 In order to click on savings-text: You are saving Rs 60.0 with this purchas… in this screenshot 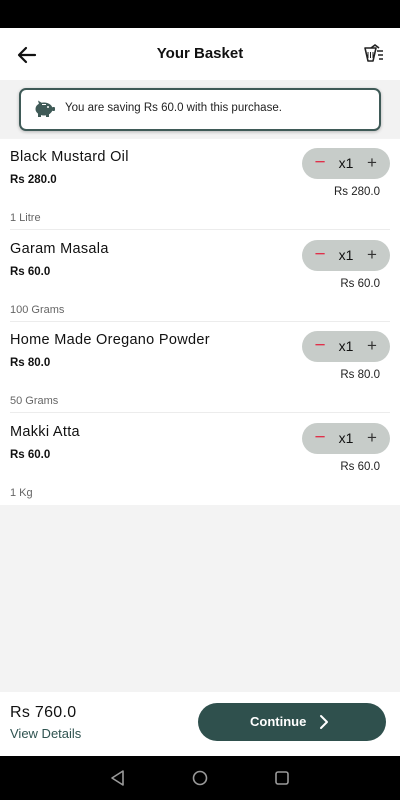, I will do `click(173, 108)`.